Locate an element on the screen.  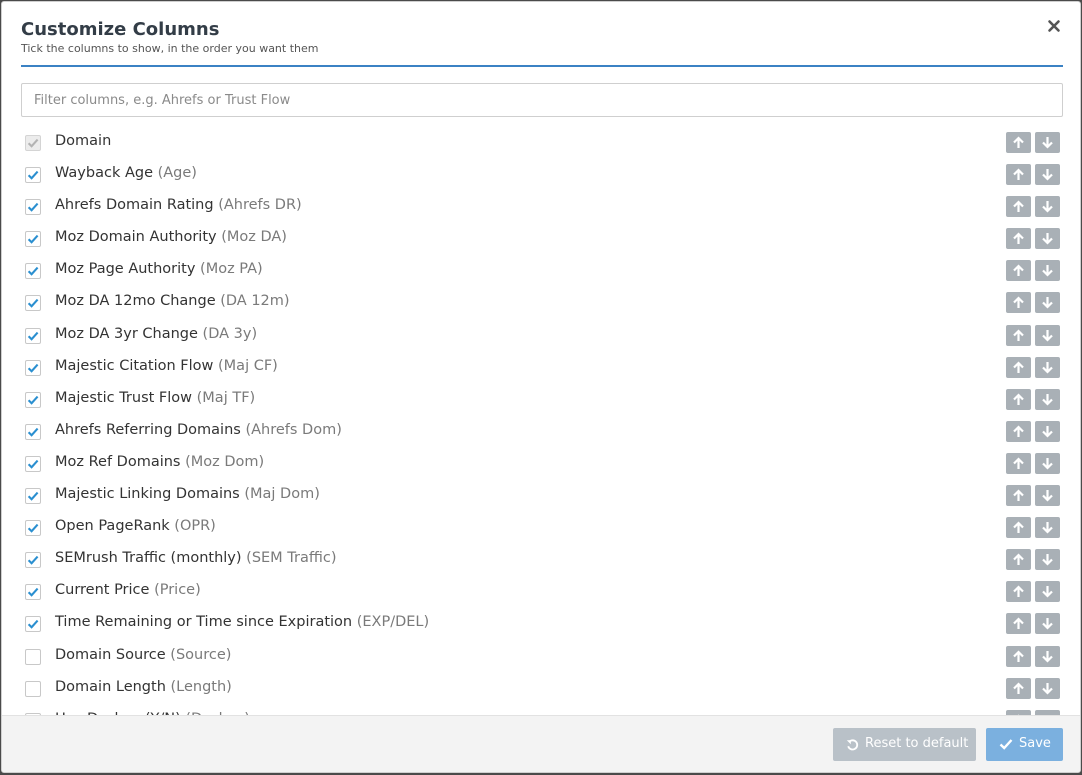
save-button: Save is located at coordinates (1024, 744).